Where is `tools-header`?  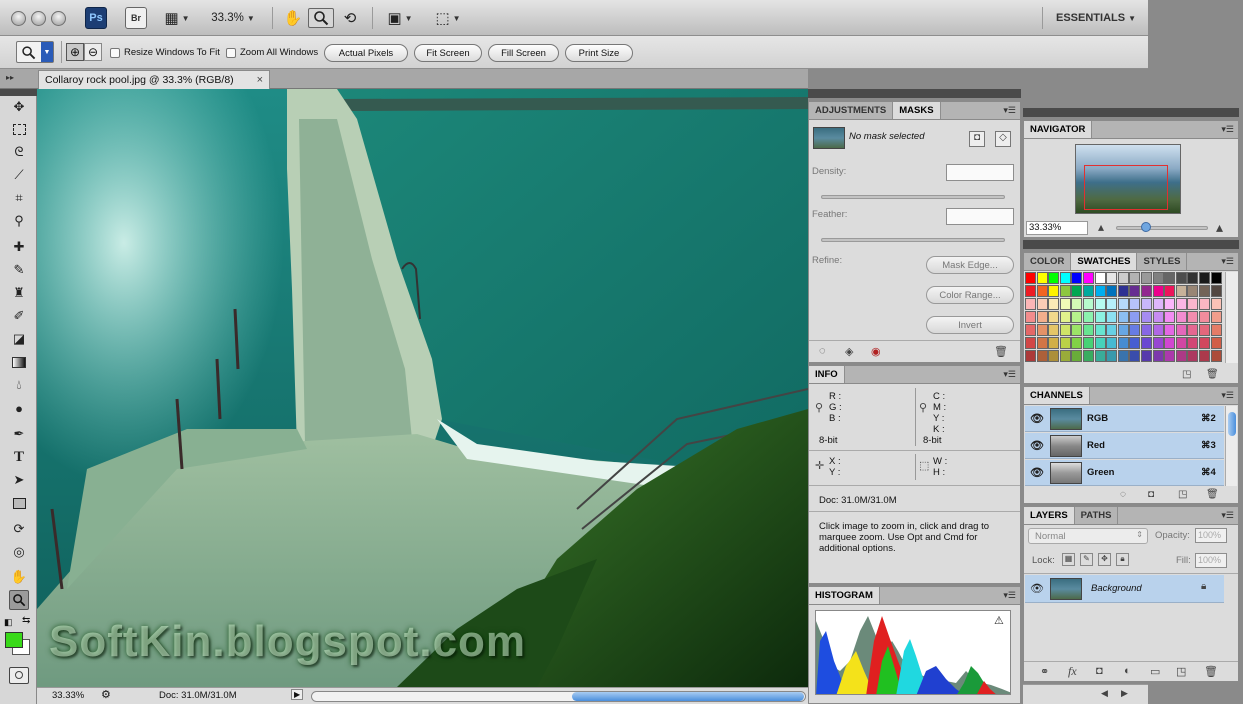 tools-header is located at coordinates (18, 92).